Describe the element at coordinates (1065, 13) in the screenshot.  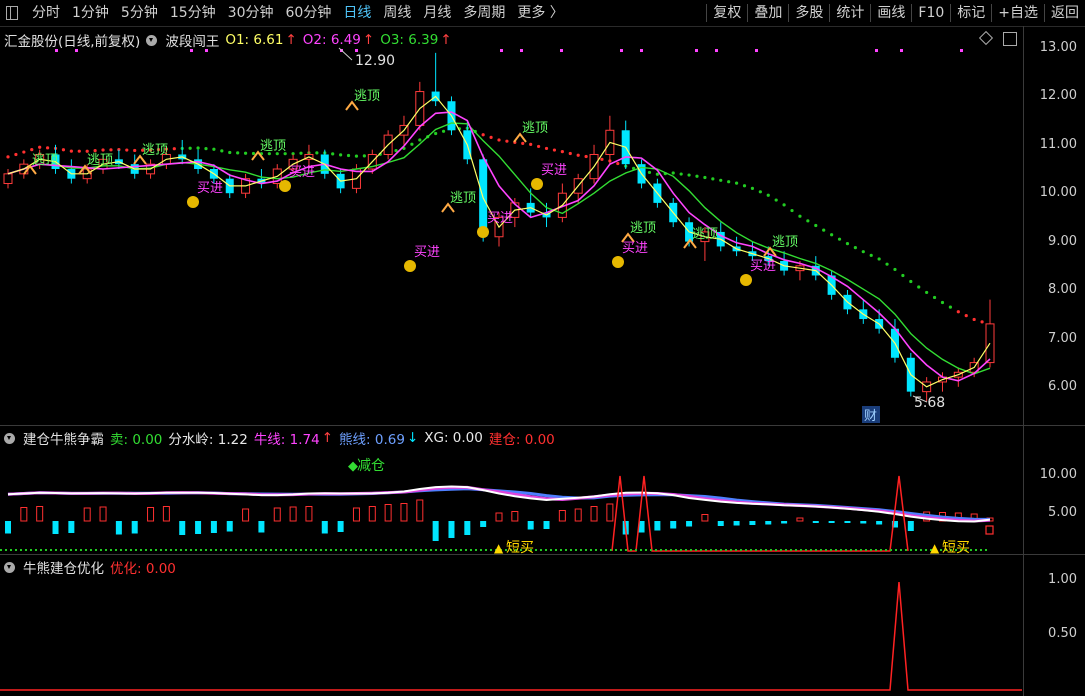
I see `back-button: 返回` at that location.